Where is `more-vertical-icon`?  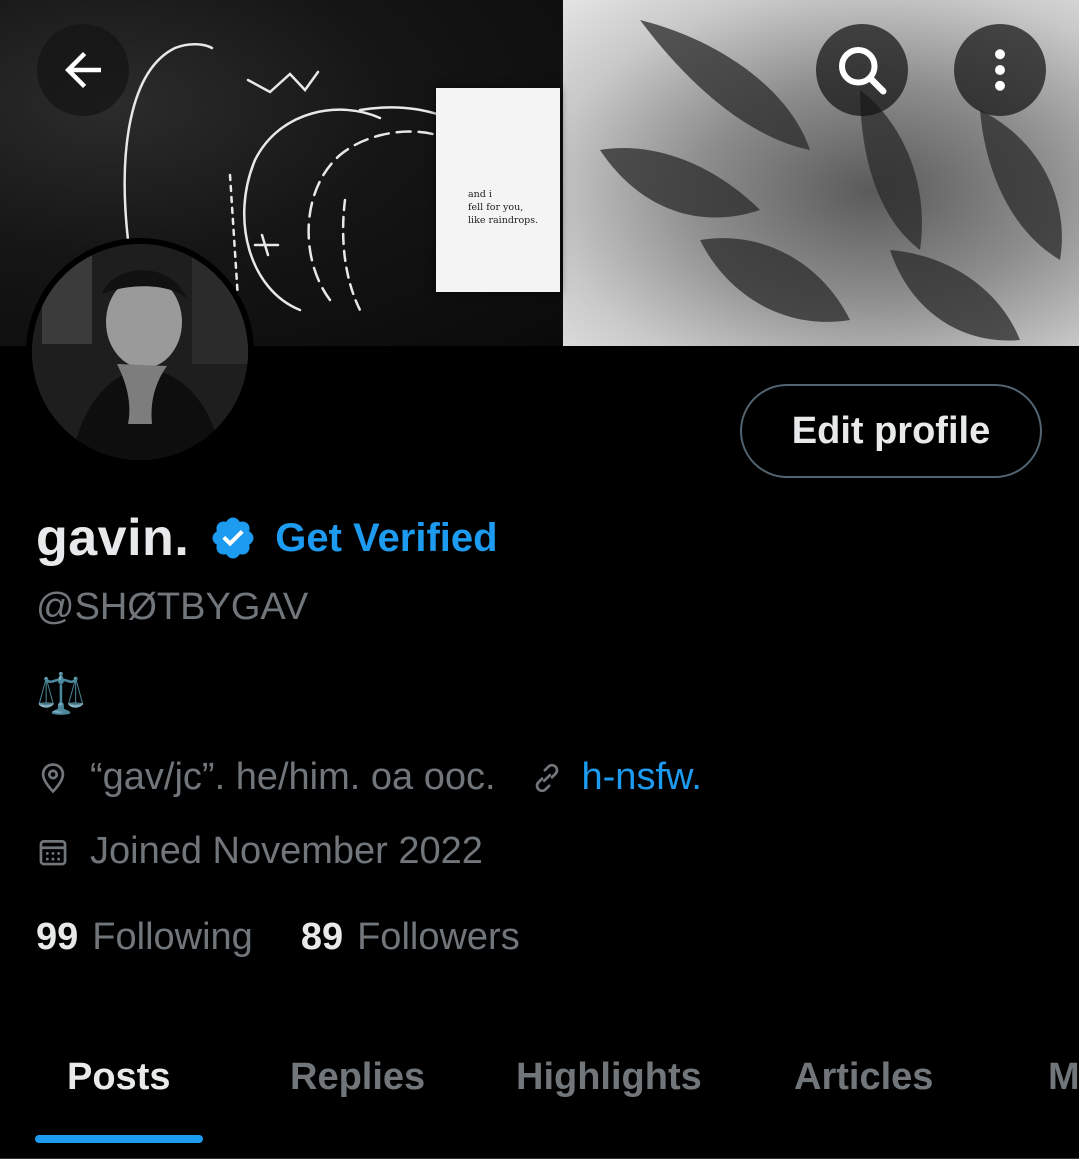
more-vertical-icon is located at coordinates (1000, 70).